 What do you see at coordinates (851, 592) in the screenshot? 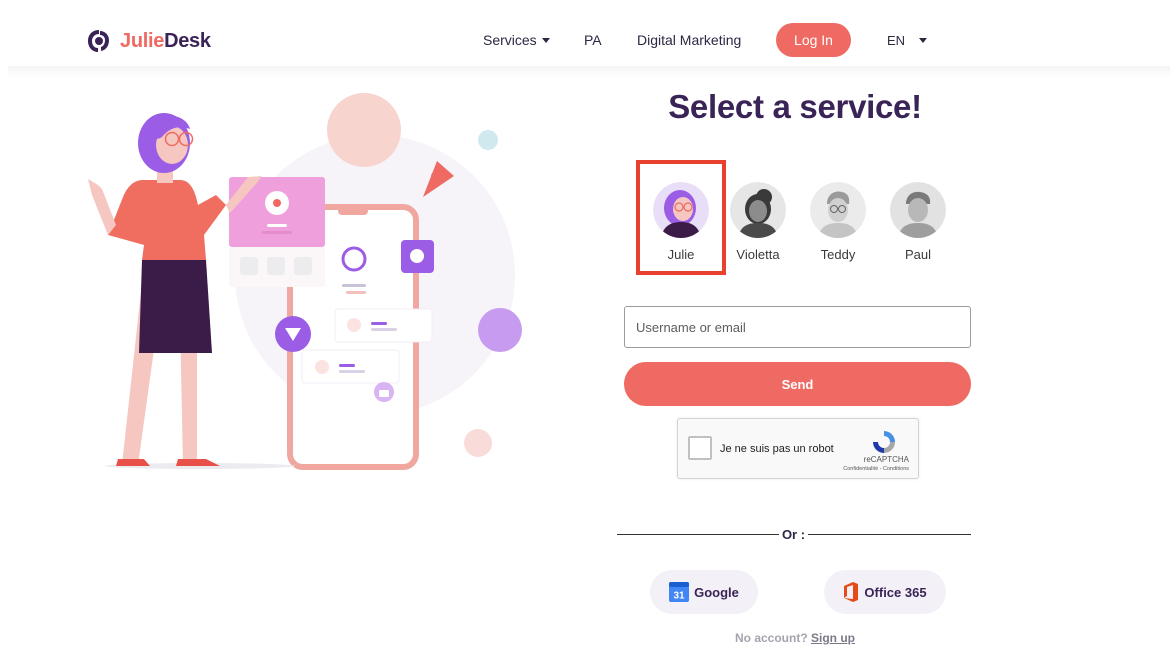
I see `office365-icon` at bounding box center [851, 592].